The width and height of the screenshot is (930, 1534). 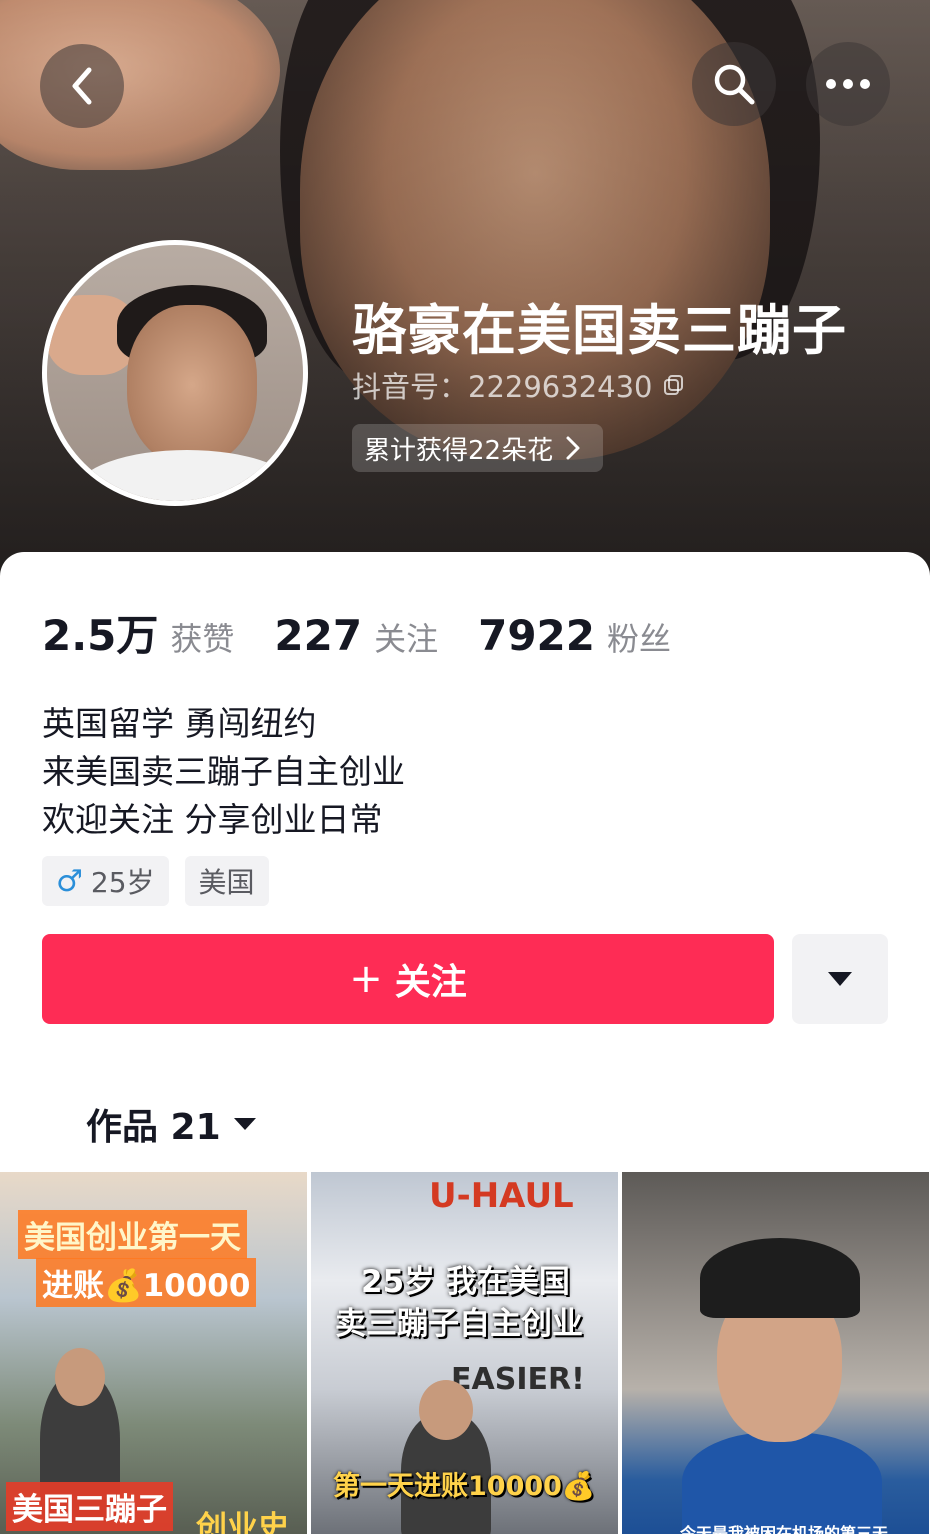 I want to click on thumbnail-caption: 今天是我被困在机场的第三天, so click(x=784, y=1529).